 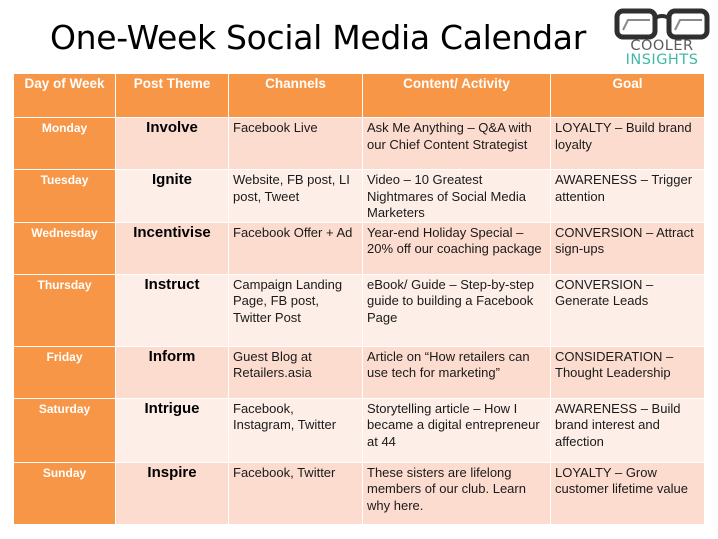 I want to click on goal-cell: LOYALTY – Build brand loyalty, so click(x=627, y=143).